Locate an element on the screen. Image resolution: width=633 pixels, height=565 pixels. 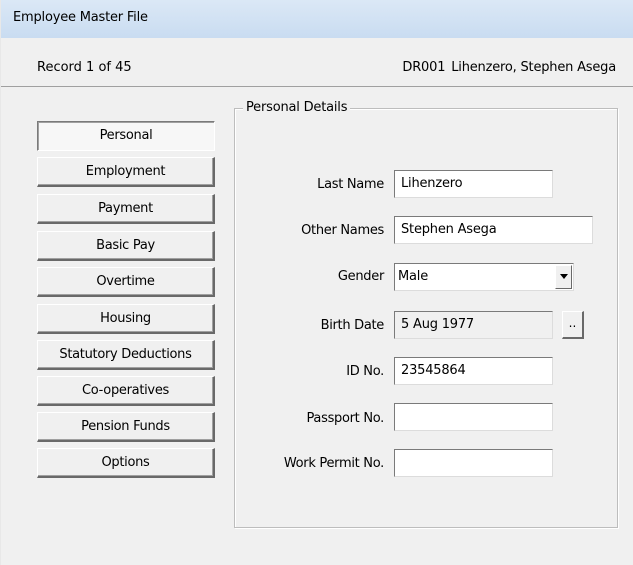
nav-button-housing: Housing is located at coordinates (126, 319).